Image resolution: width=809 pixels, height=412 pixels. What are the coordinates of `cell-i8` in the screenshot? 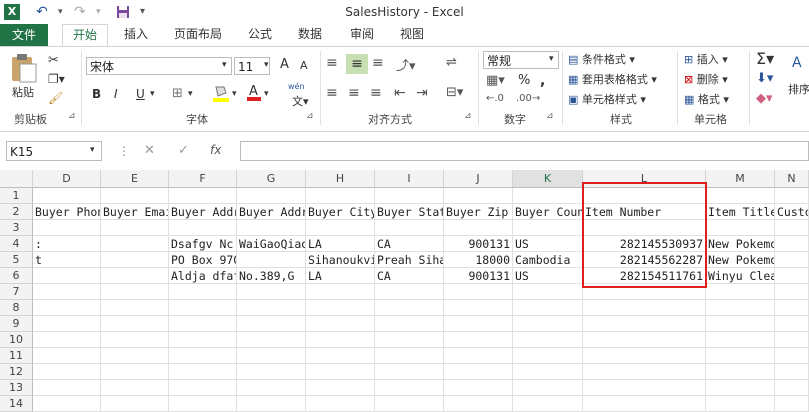 It's located at (409, 308).